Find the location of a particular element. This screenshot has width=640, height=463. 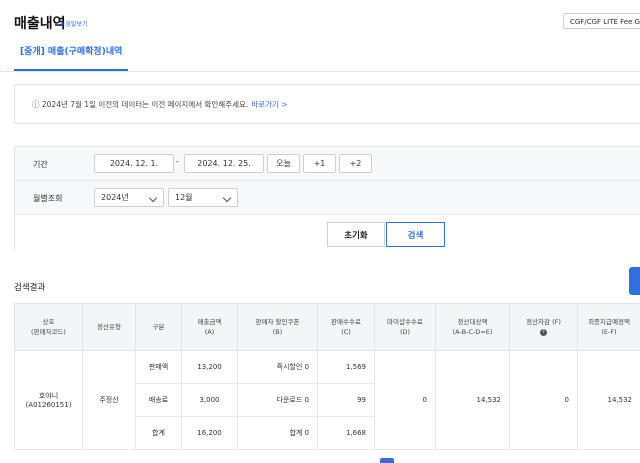

year-select: 2024년 is located at coordinates (129, 197).